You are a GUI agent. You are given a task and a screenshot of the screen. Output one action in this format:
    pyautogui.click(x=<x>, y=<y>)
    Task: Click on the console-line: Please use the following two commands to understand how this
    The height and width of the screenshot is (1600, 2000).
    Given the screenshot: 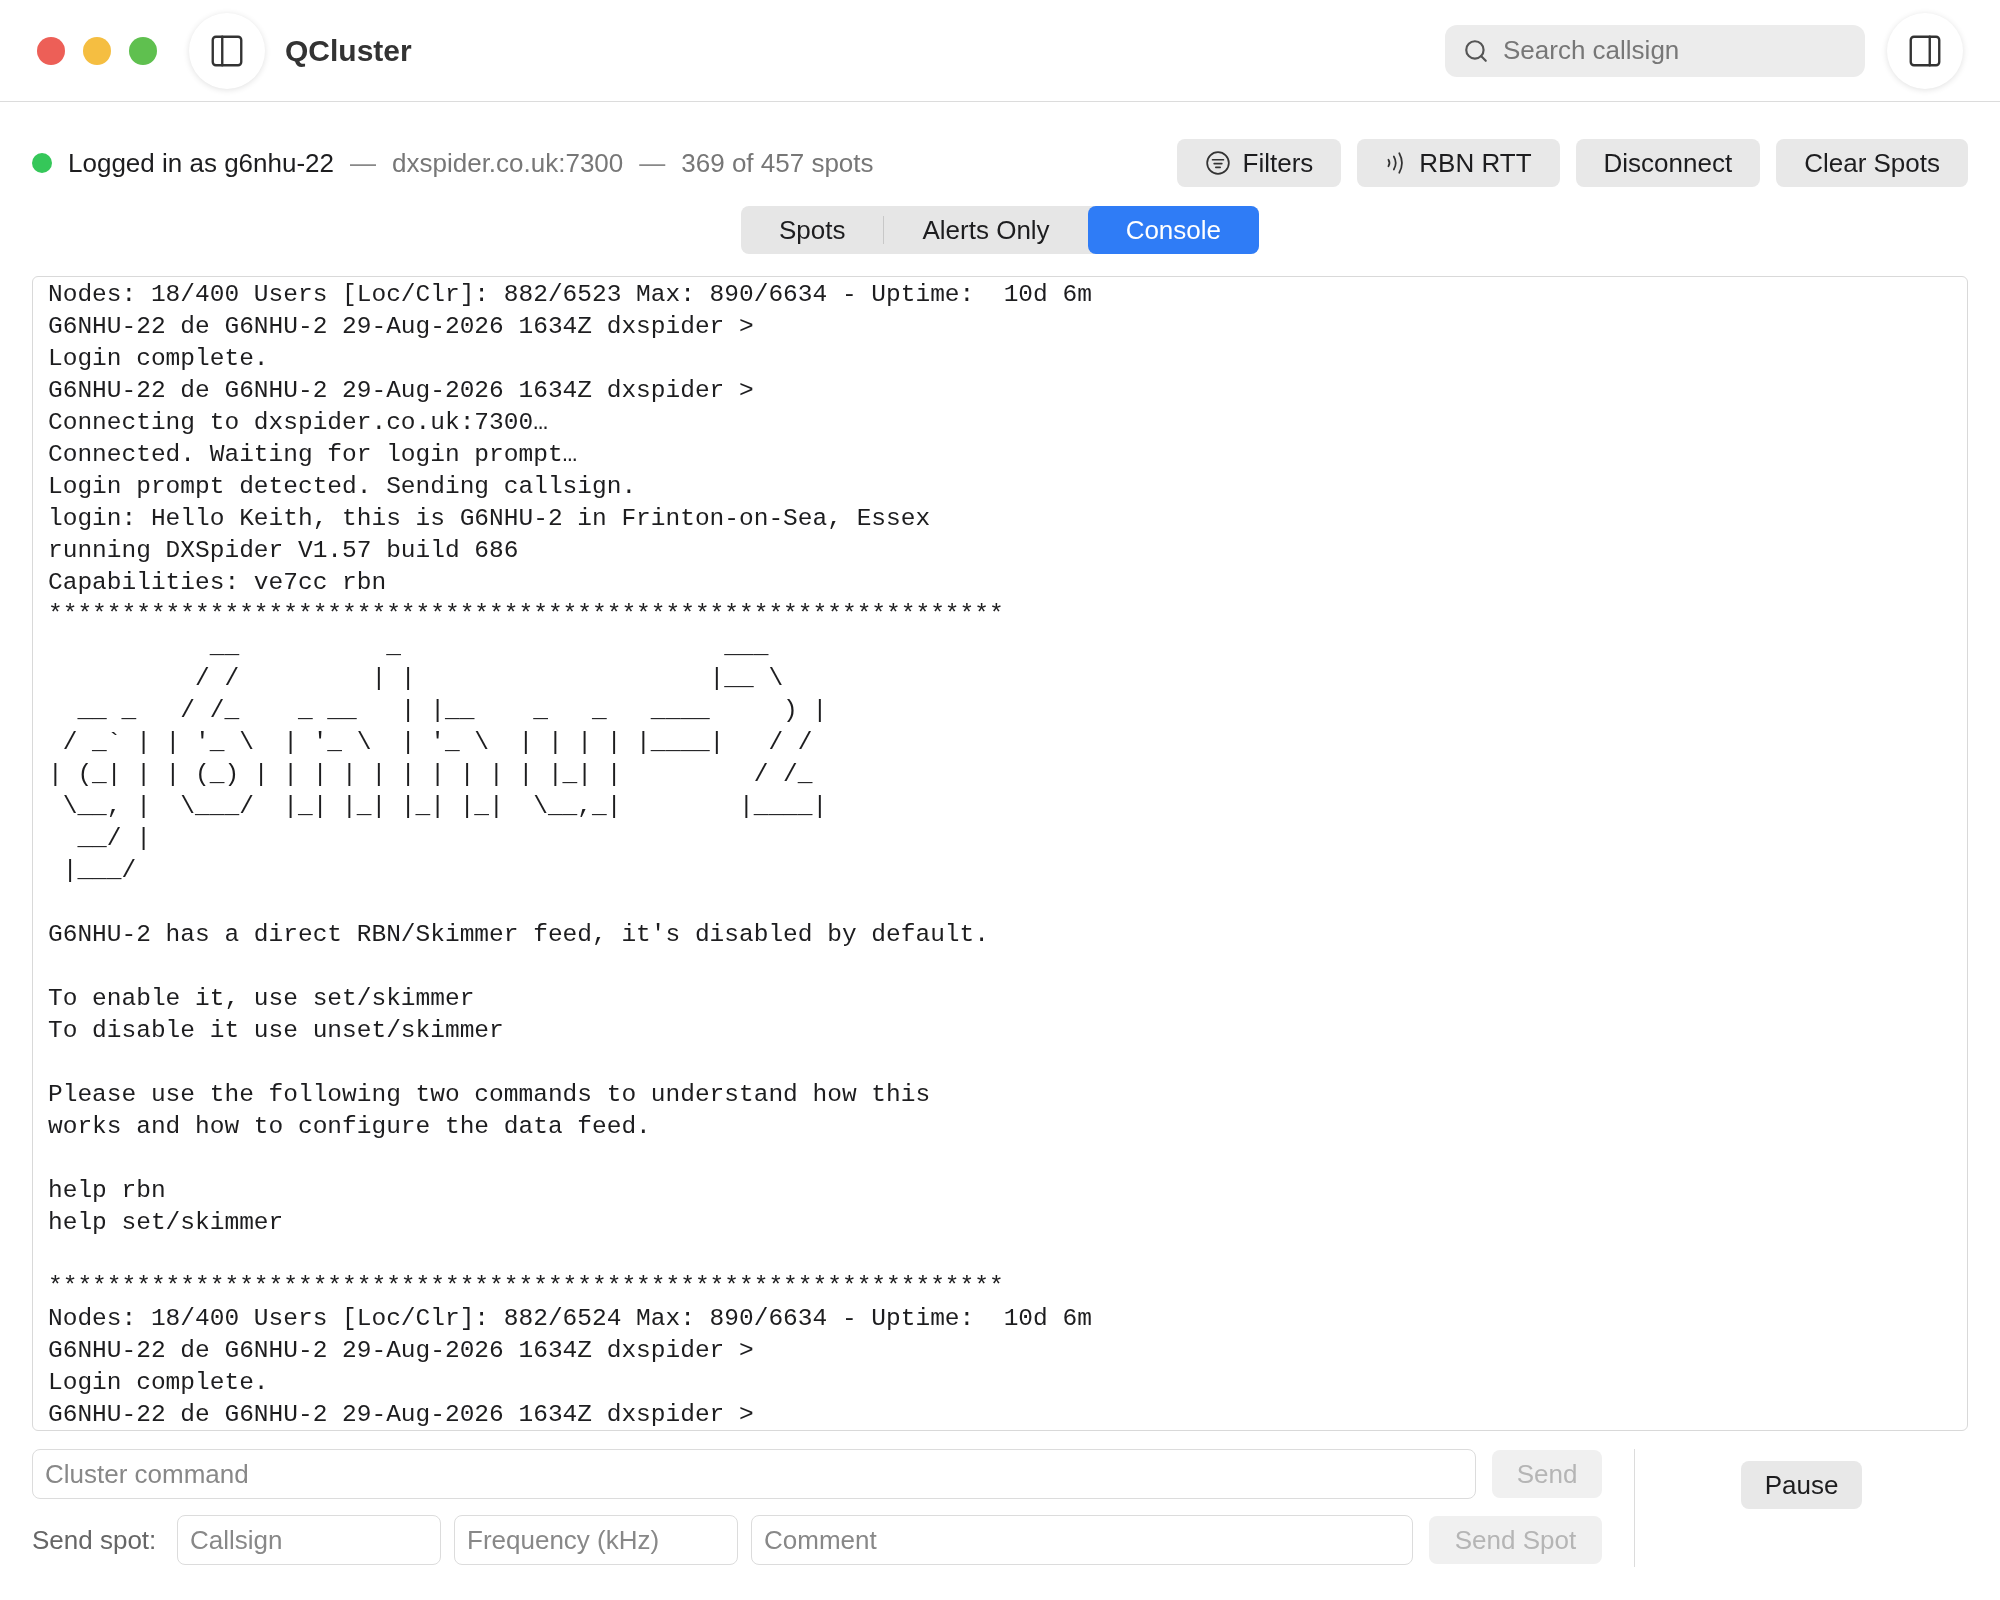 What is the action you would take?
    pyautogui.click(x=489, y=1095)
    